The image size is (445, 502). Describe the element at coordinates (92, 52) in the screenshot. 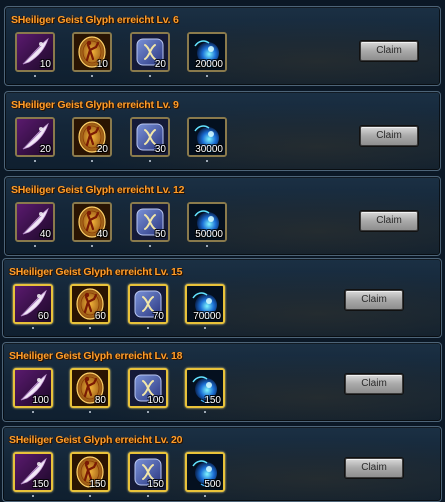

I see `shield-item-slot: 10` at that location.